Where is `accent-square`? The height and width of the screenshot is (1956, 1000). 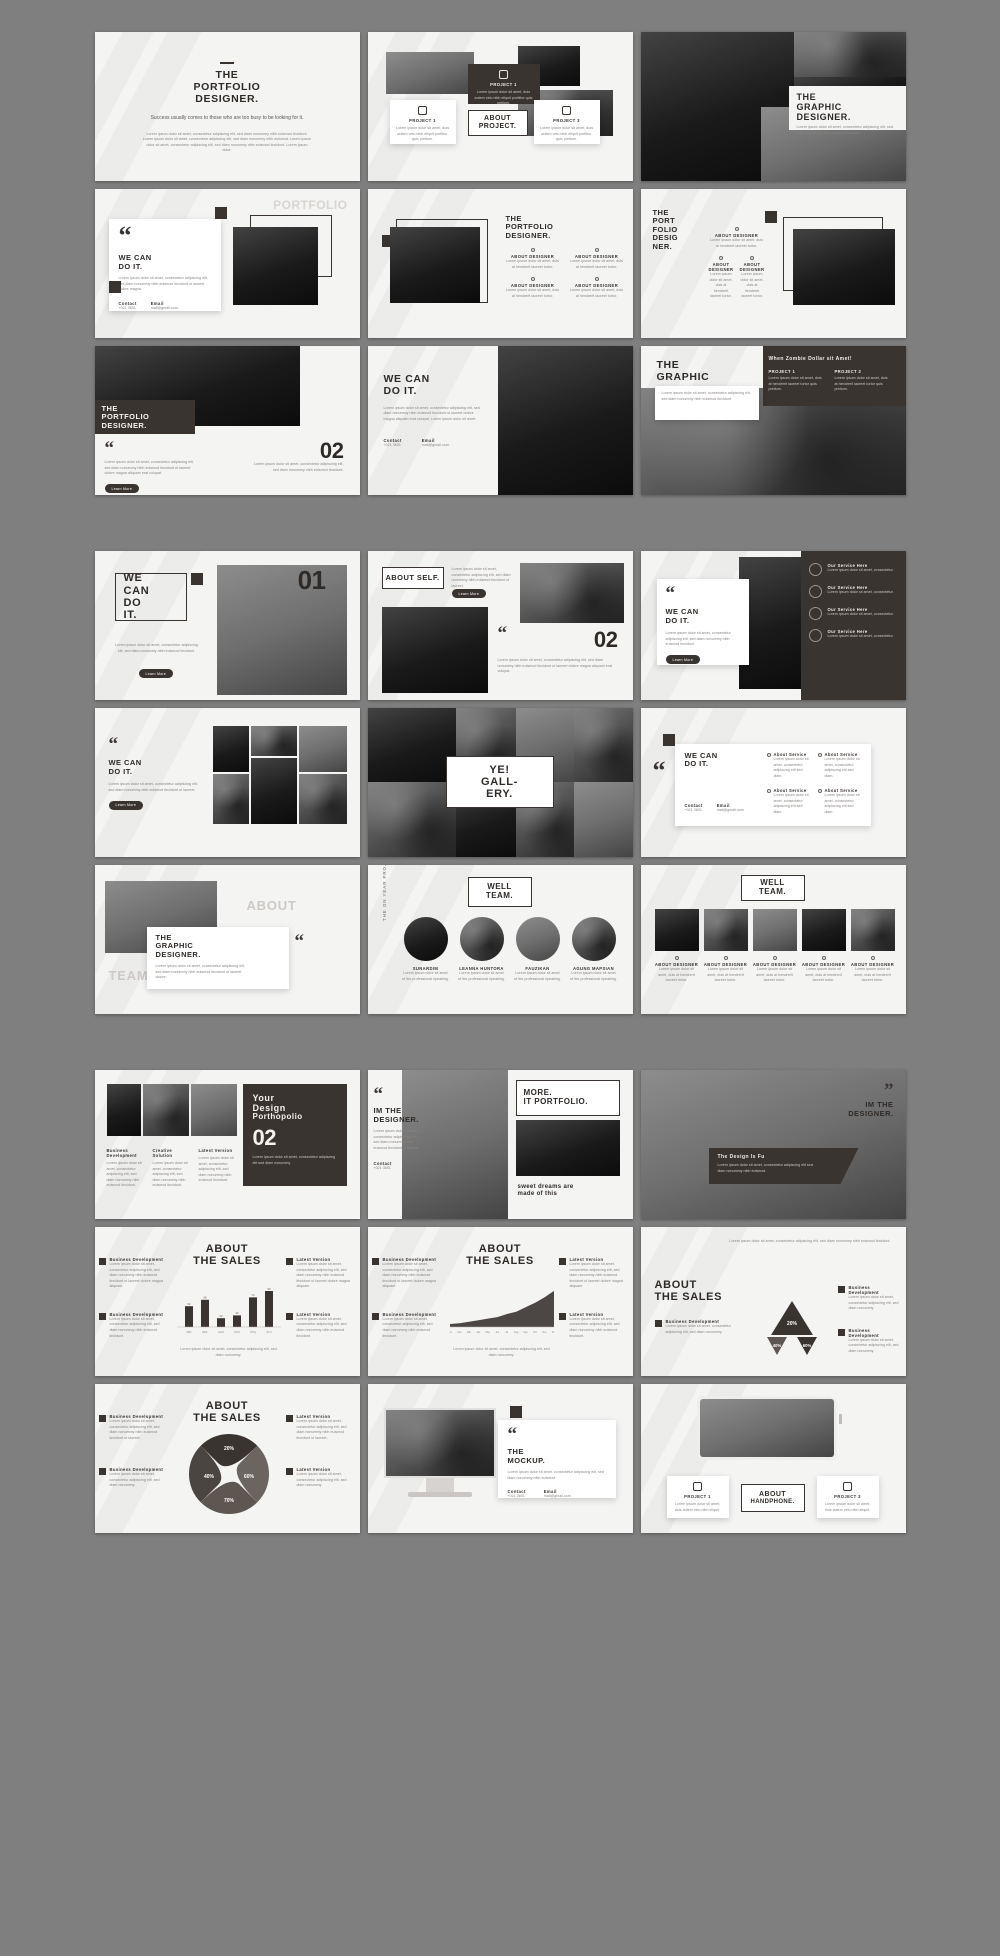
accent-square is located at coordinates (770, 217).